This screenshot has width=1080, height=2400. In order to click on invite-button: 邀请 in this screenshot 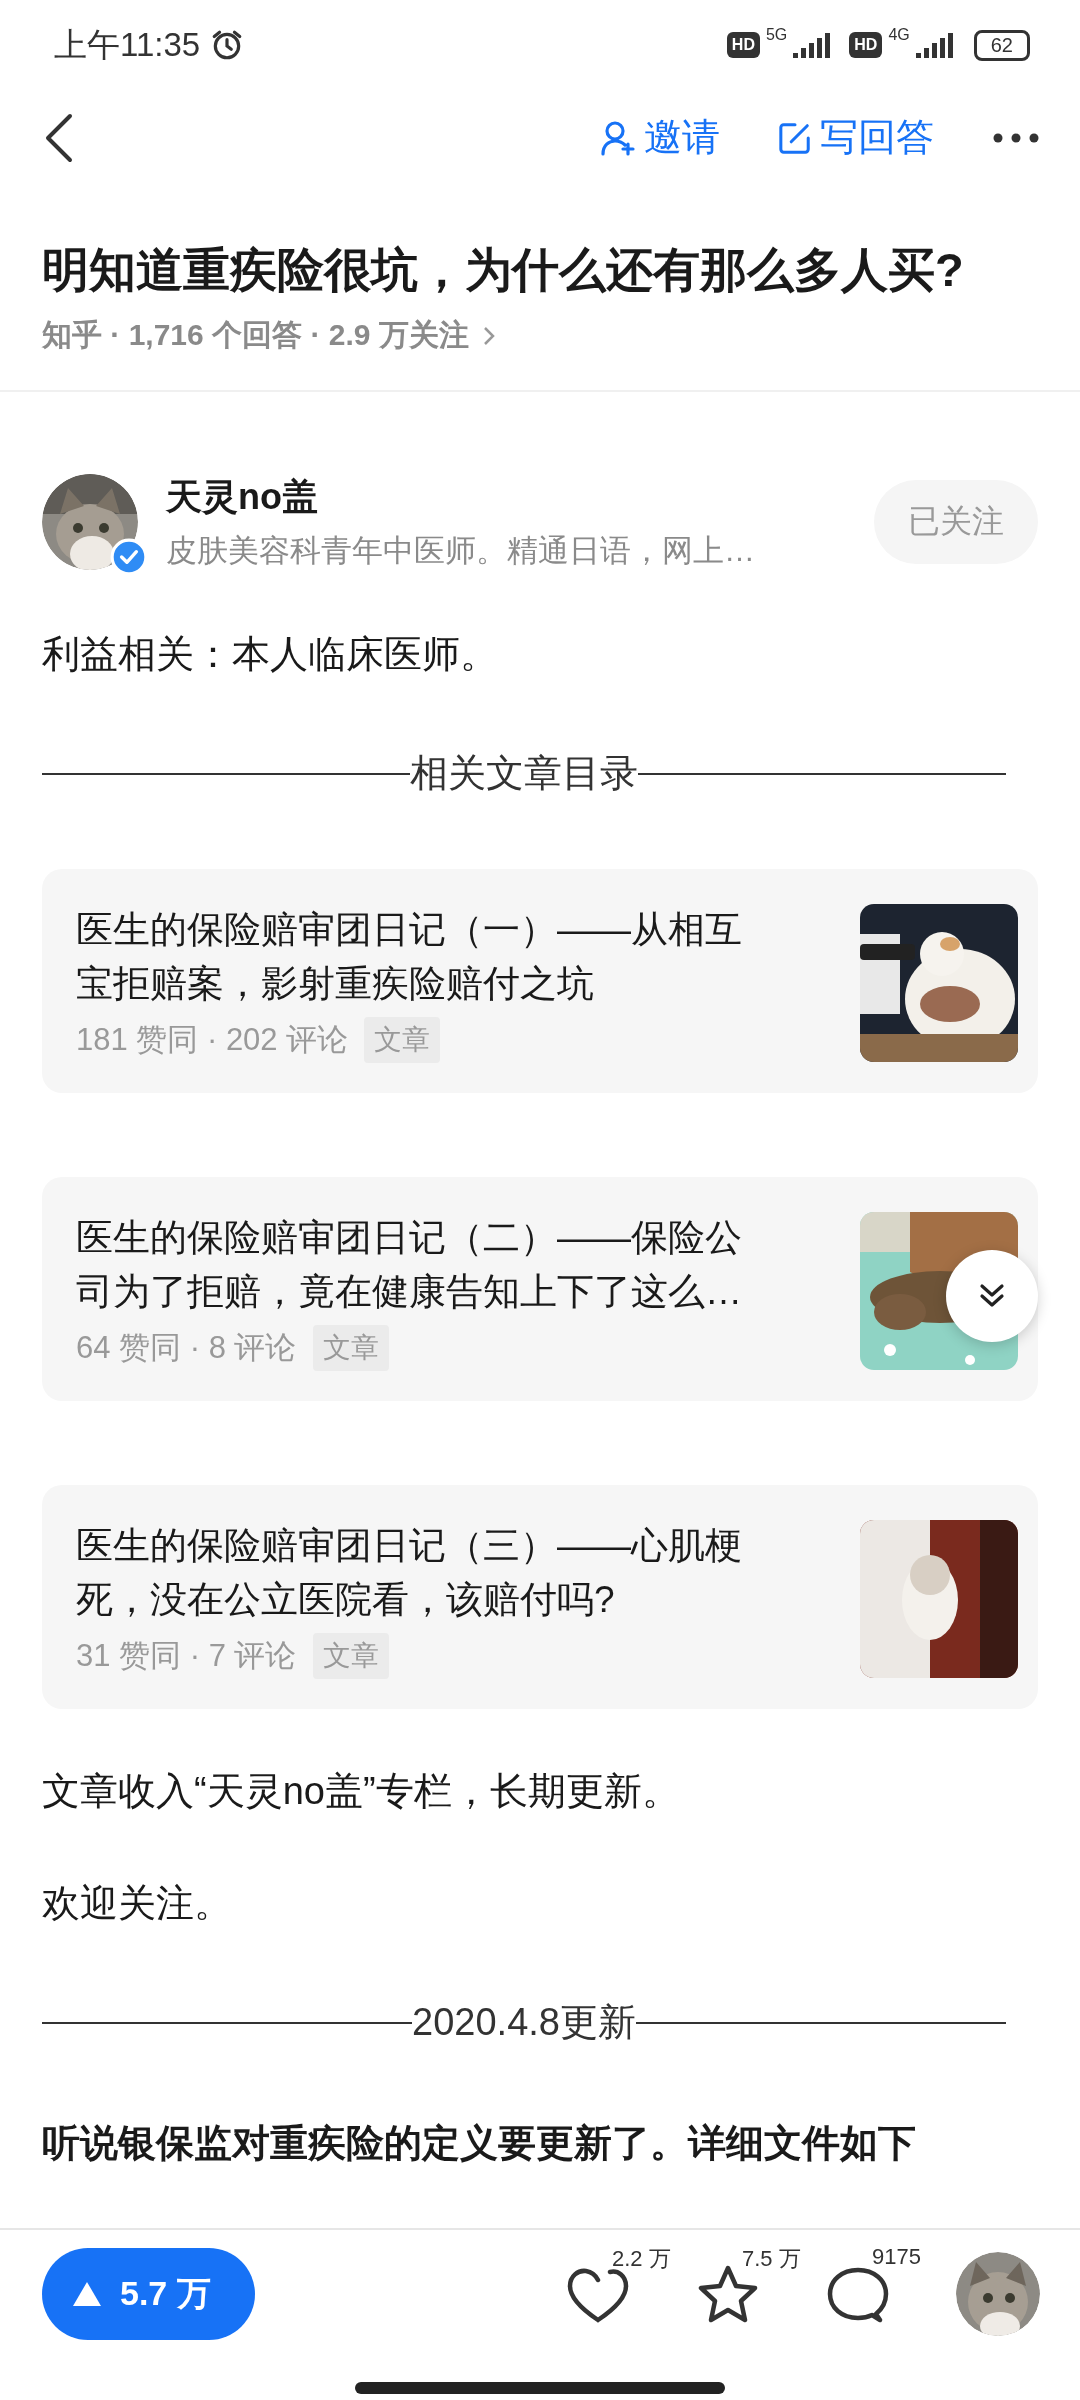, I will do `click(660, 137)`.